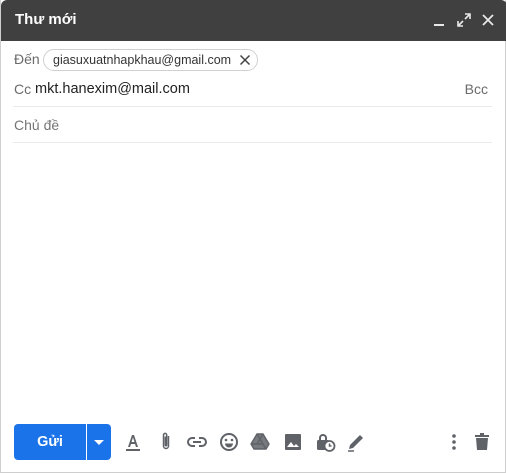 Image resolution: width=506 pixels, height=474 pixels. I want to click on bcc-link: Bcc, so click(476, 89).